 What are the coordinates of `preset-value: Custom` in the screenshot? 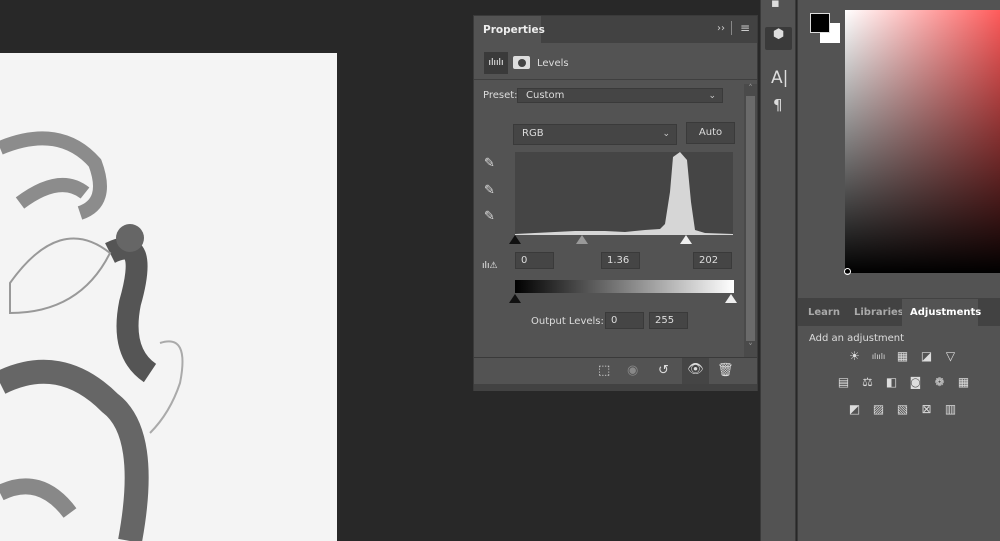 It's located at (545, 95).